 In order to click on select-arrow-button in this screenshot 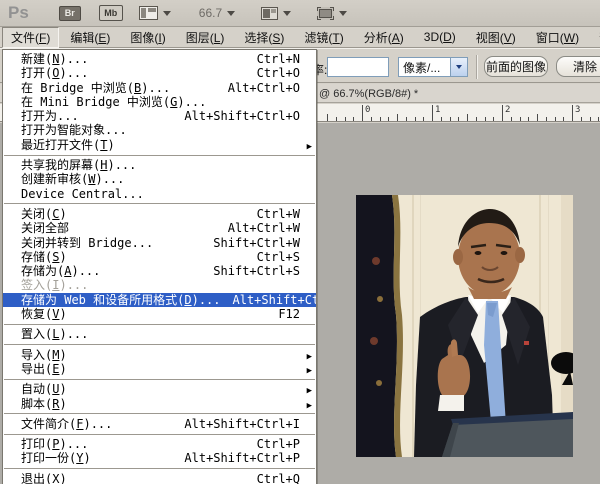, I will do `click(458, 67)`.